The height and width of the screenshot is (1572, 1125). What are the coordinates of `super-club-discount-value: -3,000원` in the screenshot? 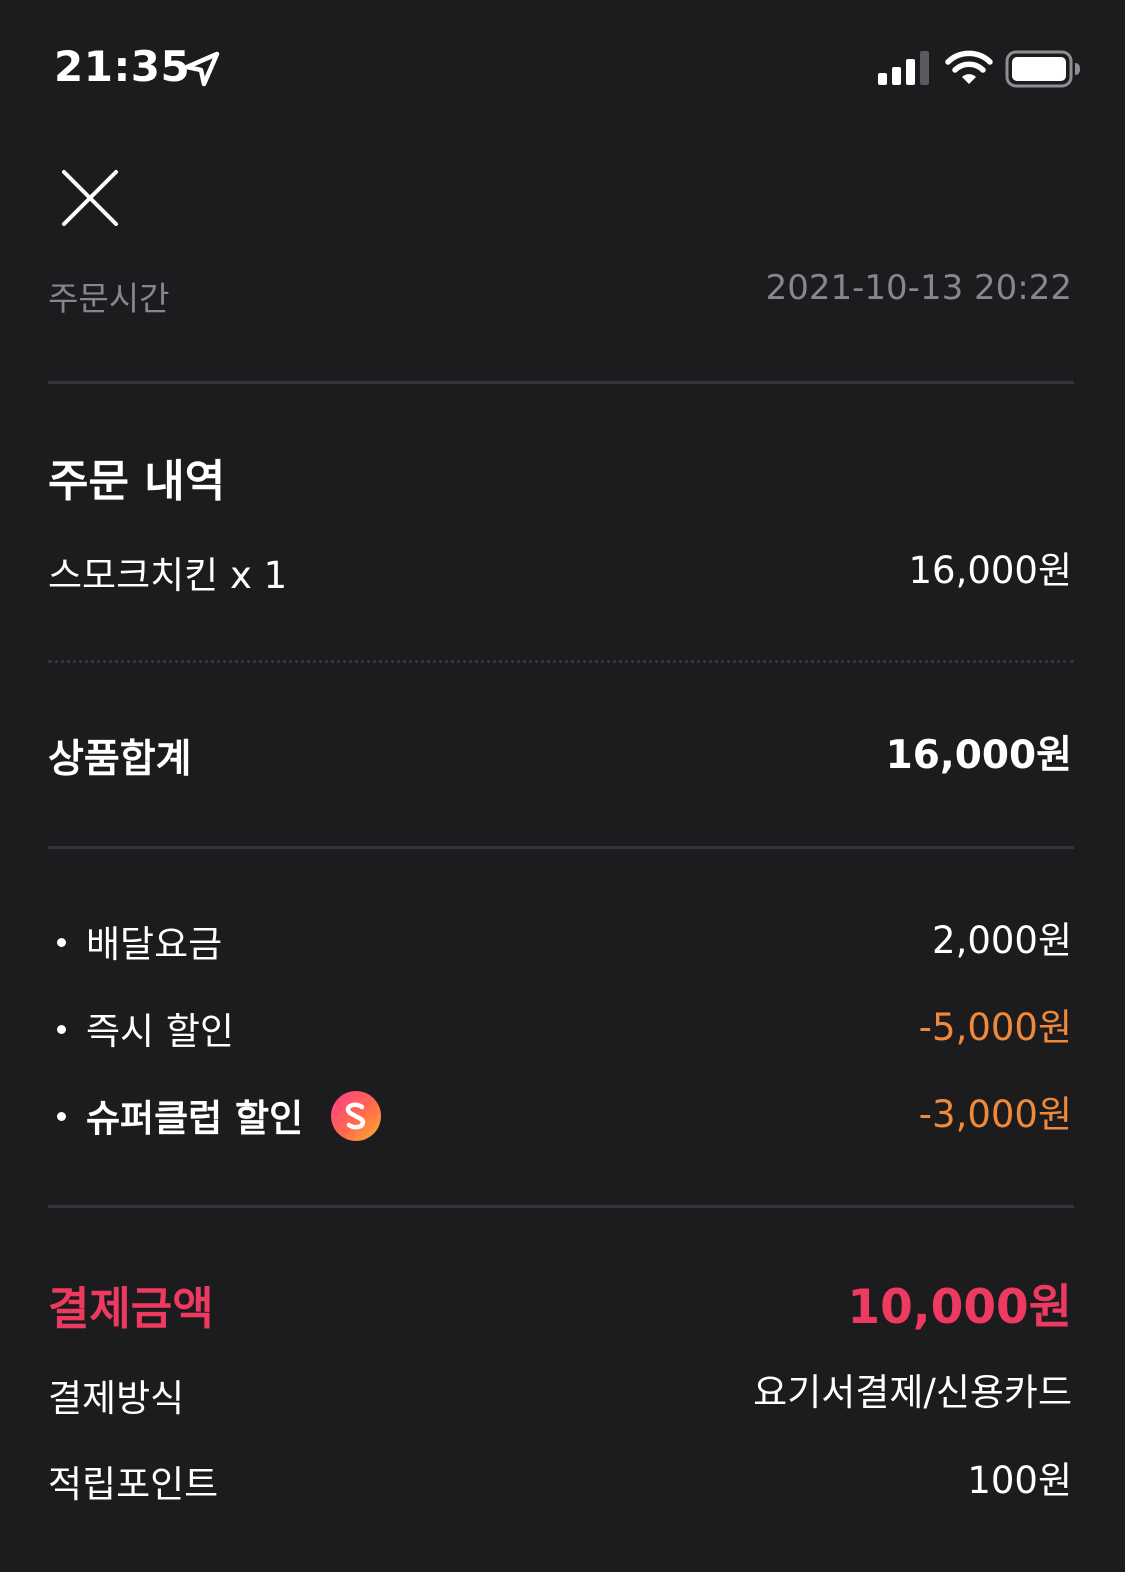 It's located at (995, 1114).